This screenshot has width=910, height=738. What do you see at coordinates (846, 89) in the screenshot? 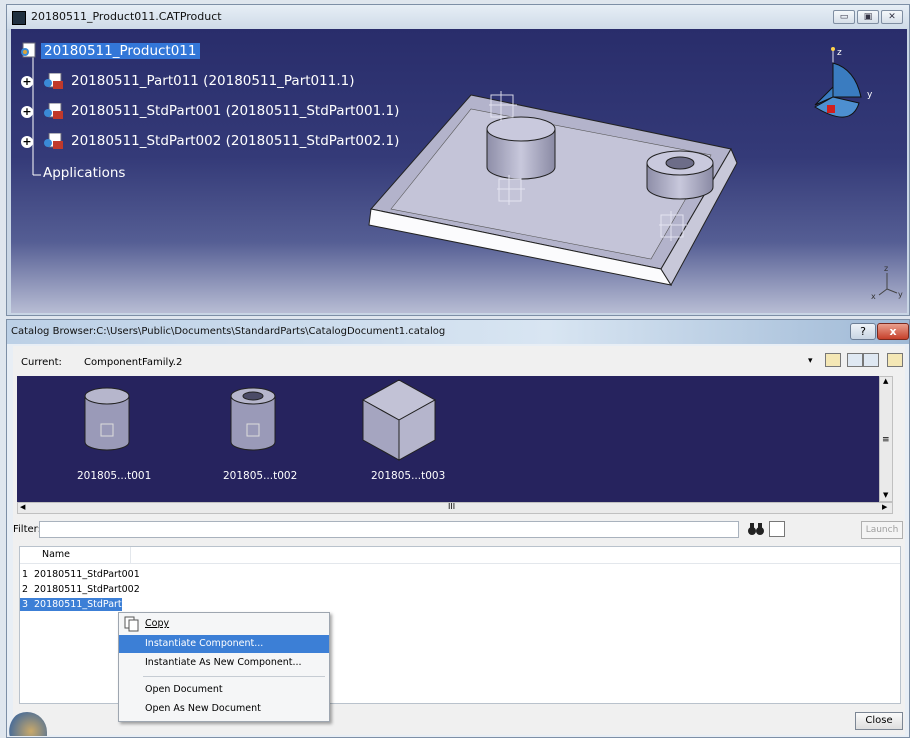
I see `compass-icon: z y` at bounding box center [846, 89].